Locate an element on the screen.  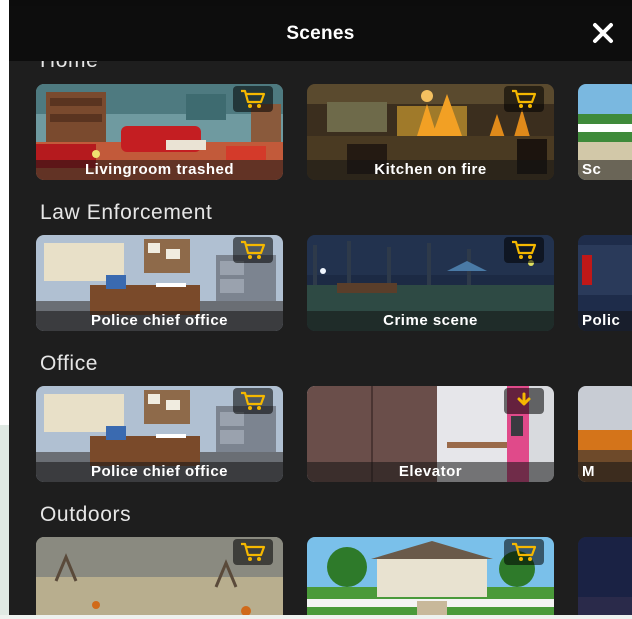
scene-card-partial-law: Polic is located at coordinates (605, 283).